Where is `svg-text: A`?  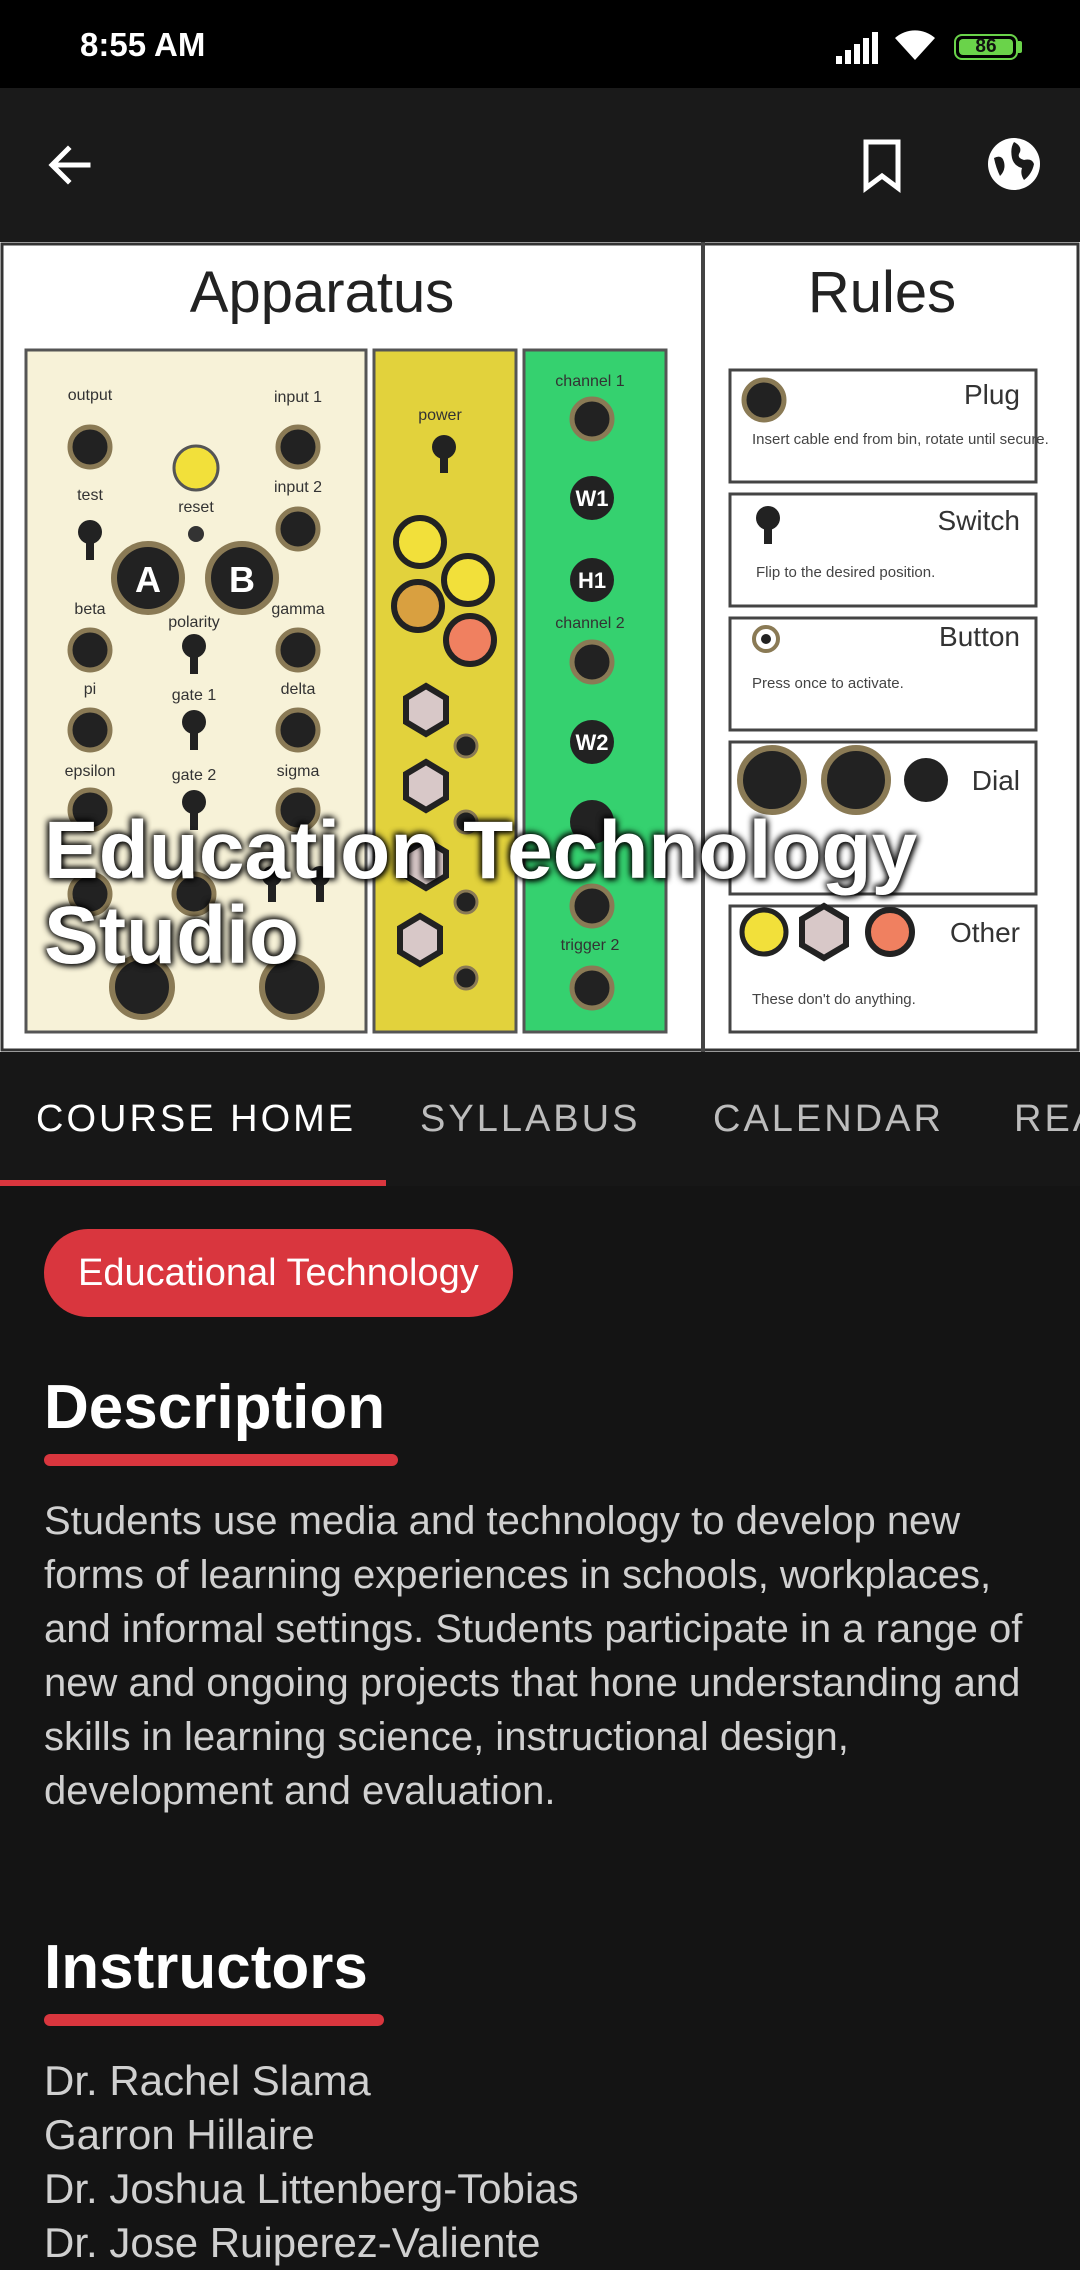
svg-text: A is located at coordinates (148, 579).